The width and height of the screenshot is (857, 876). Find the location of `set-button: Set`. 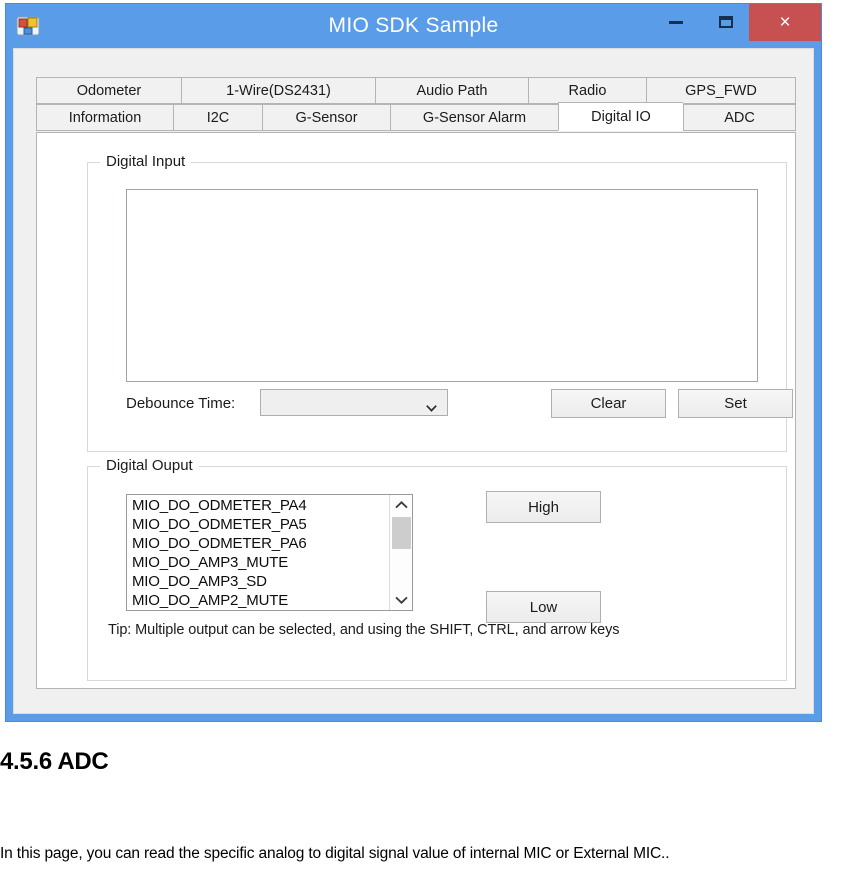

set-button: Set is located at coordinates (735, 403).